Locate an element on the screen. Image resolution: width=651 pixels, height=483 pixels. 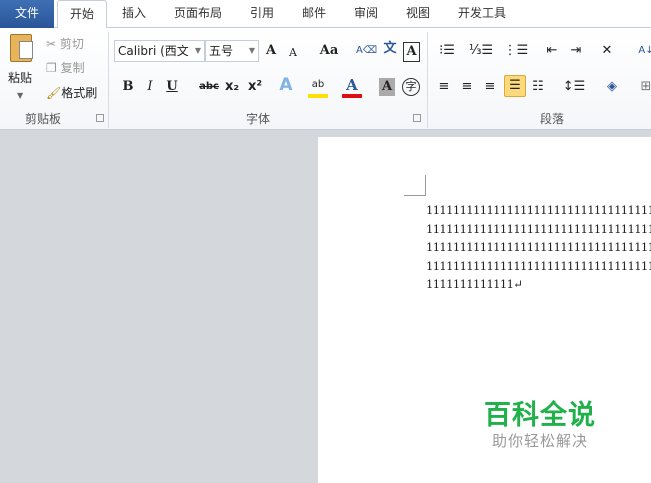
clipboard-icon is located at coordinates (21, 48).